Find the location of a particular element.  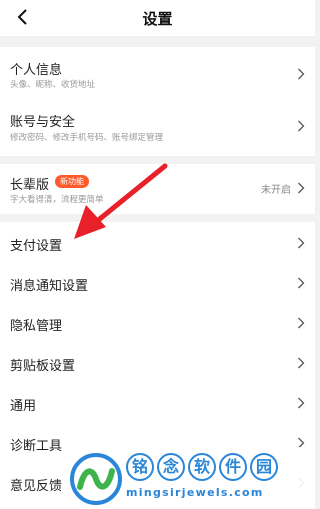

elder-mode-status: 未开启 is located at coordinates (276, 190).